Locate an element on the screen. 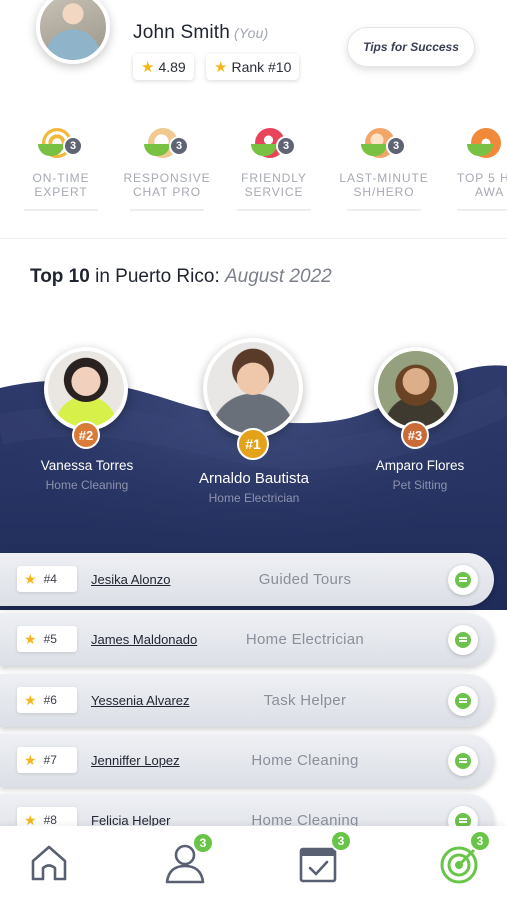  badge-friendly-service: 3 FRIENDLY SERVICE is located at coordinates (274, 166).